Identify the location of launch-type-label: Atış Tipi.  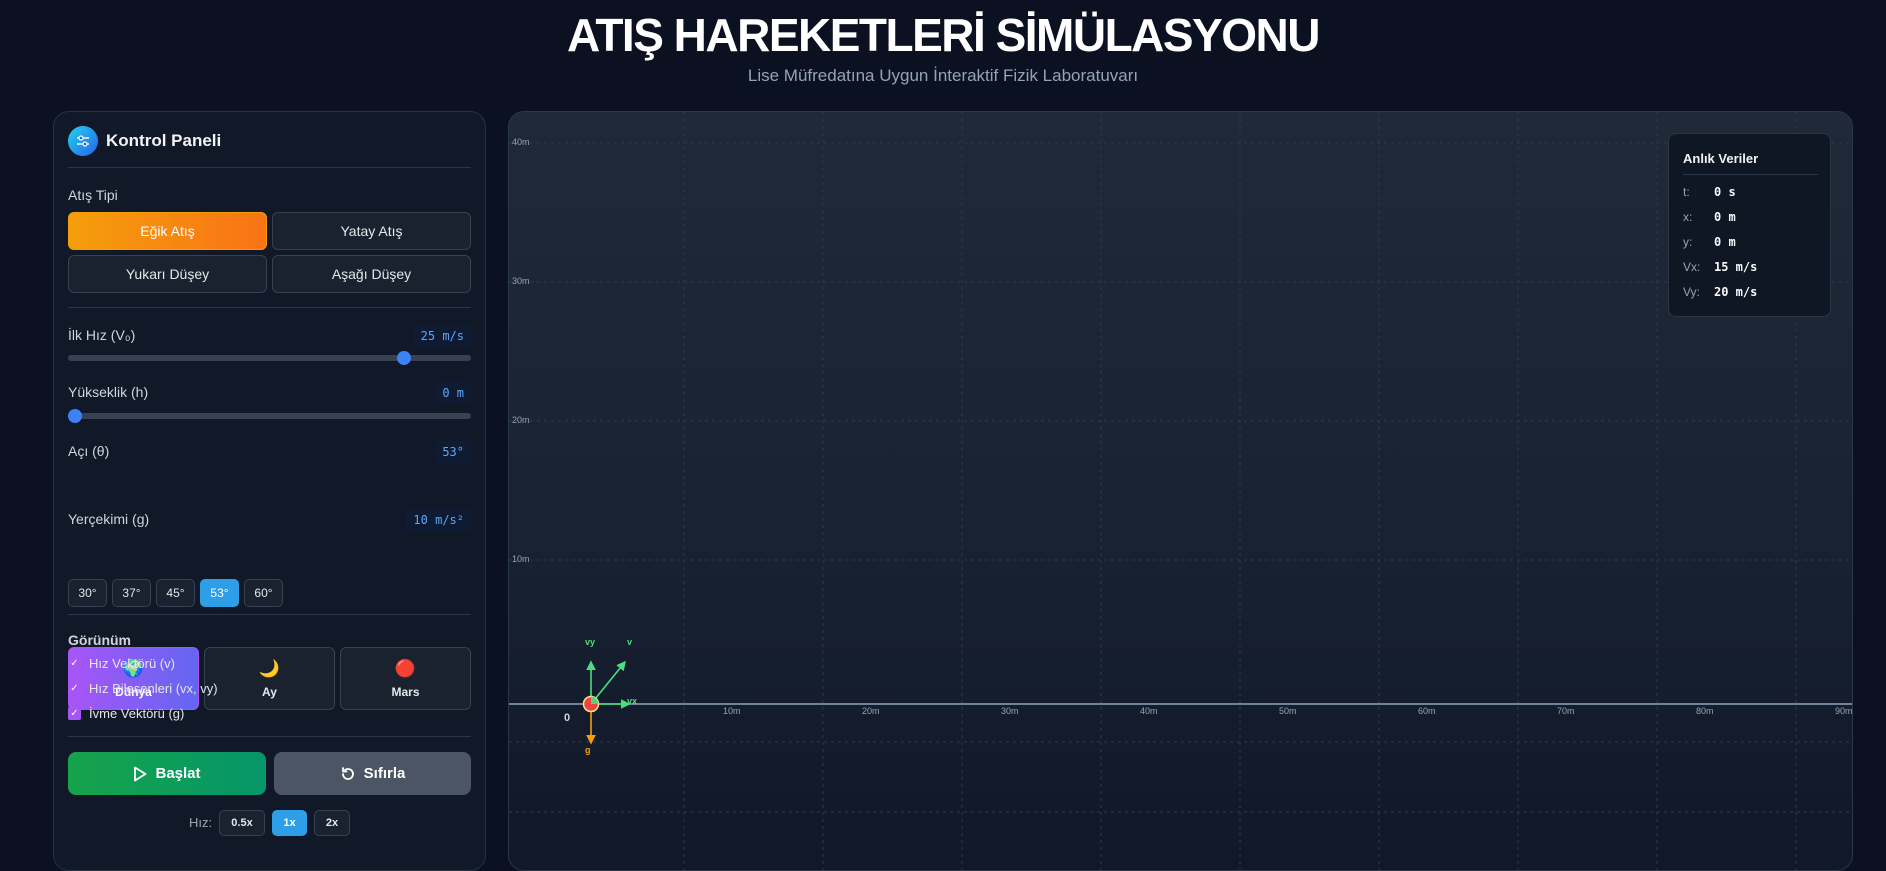
(93, 195).